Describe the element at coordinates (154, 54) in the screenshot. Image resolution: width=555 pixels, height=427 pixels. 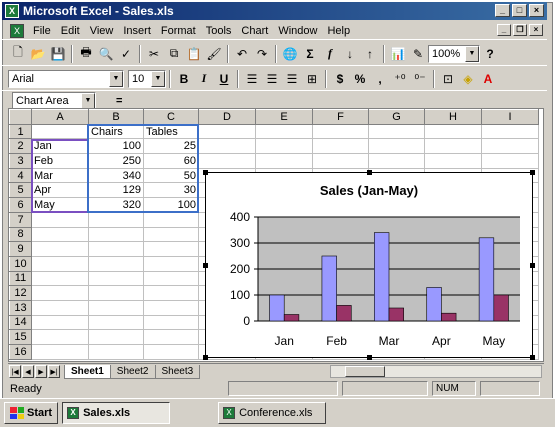
I see `cut-icon: ✂` at that location.